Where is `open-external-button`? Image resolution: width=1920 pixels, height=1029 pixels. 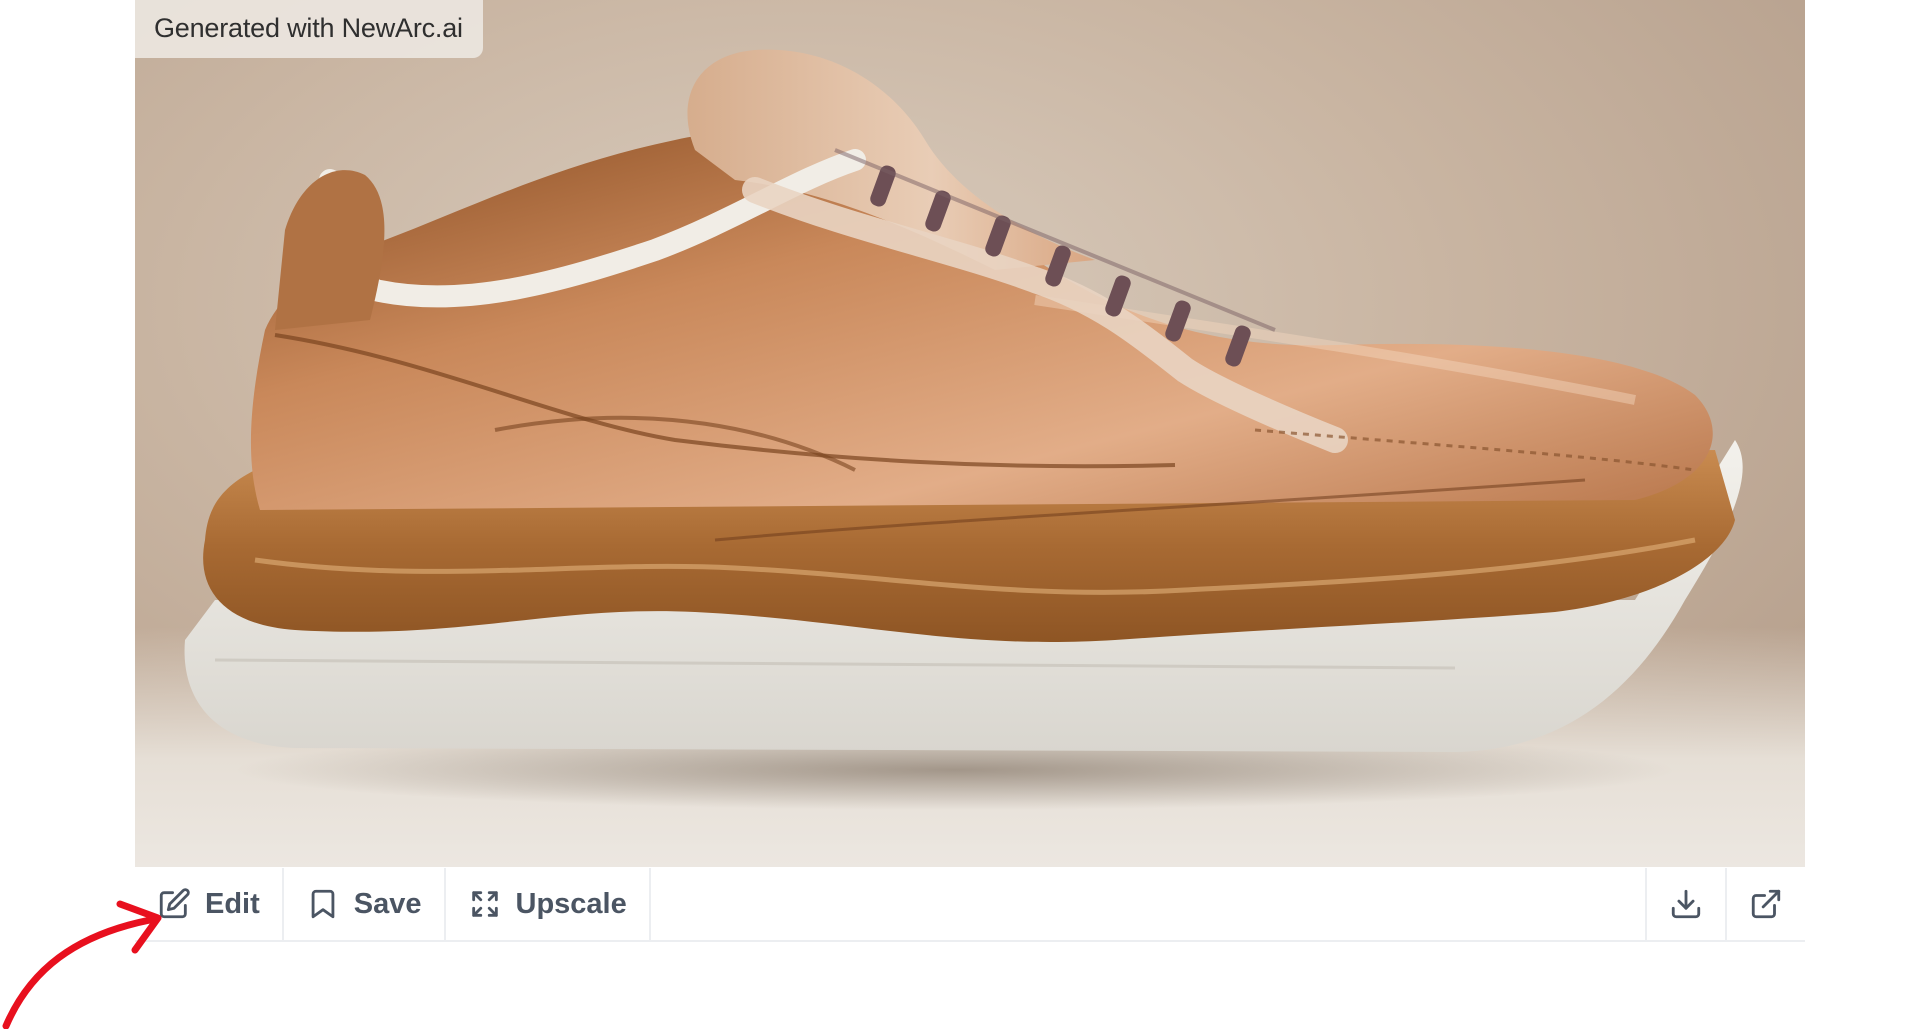
open-external-button is located at coordinates (1765, 904).